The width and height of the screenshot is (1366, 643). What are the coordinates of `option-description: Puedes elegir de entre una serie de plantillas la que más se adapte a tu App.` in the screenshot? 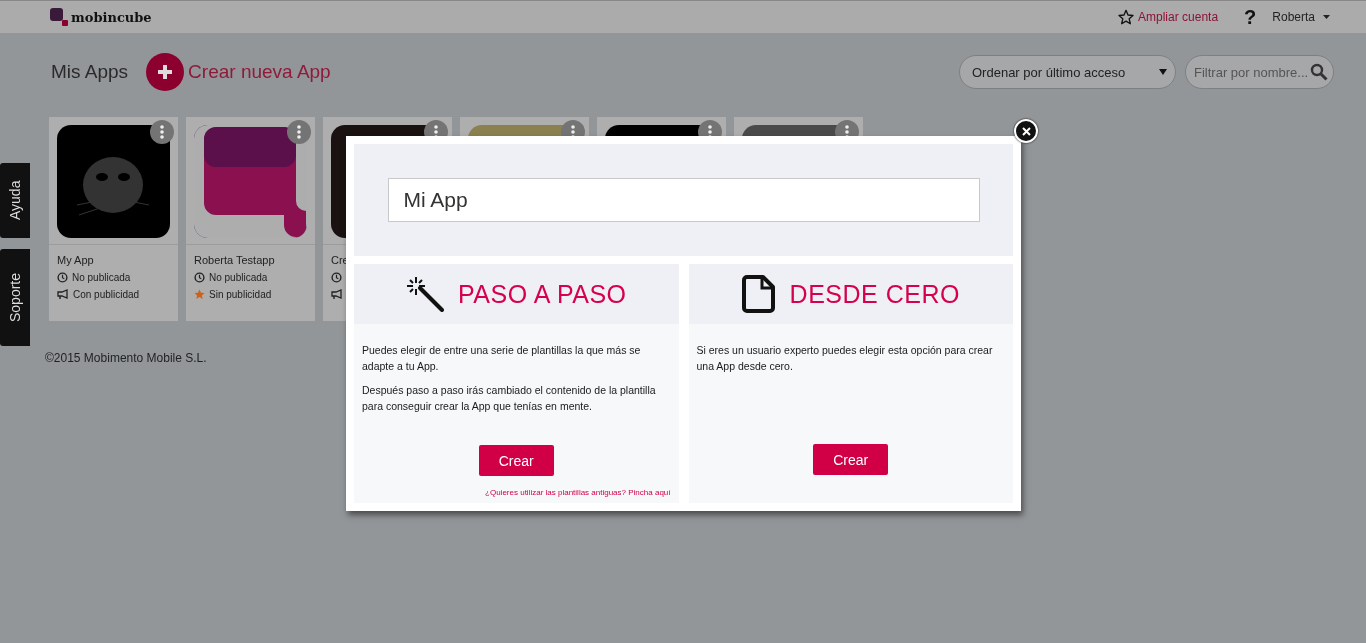 It's located at (502, 358).